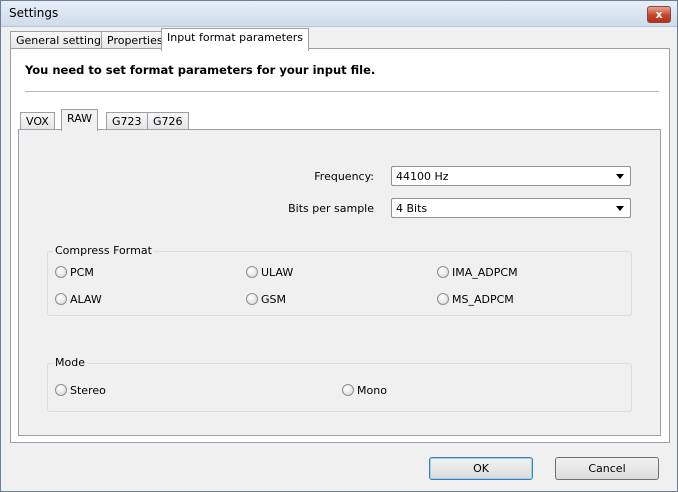 This screenshot has width=678, height=492. I want to click on bits-per-sample-value: 4 Bits, so click(412, 208).